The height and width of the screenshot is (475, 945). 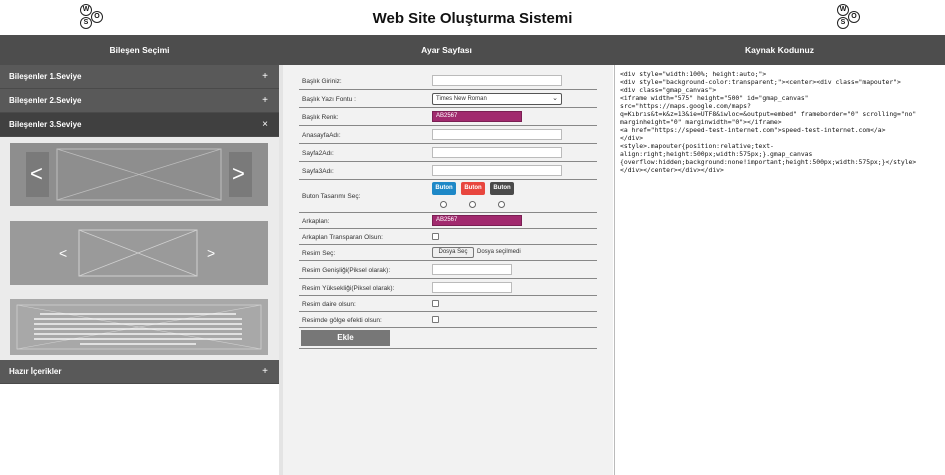 What do you see at coordinates (461, 99) in the screenshot?
I see `font-select-value: Times New Roman` at bounding box center [461, 99].